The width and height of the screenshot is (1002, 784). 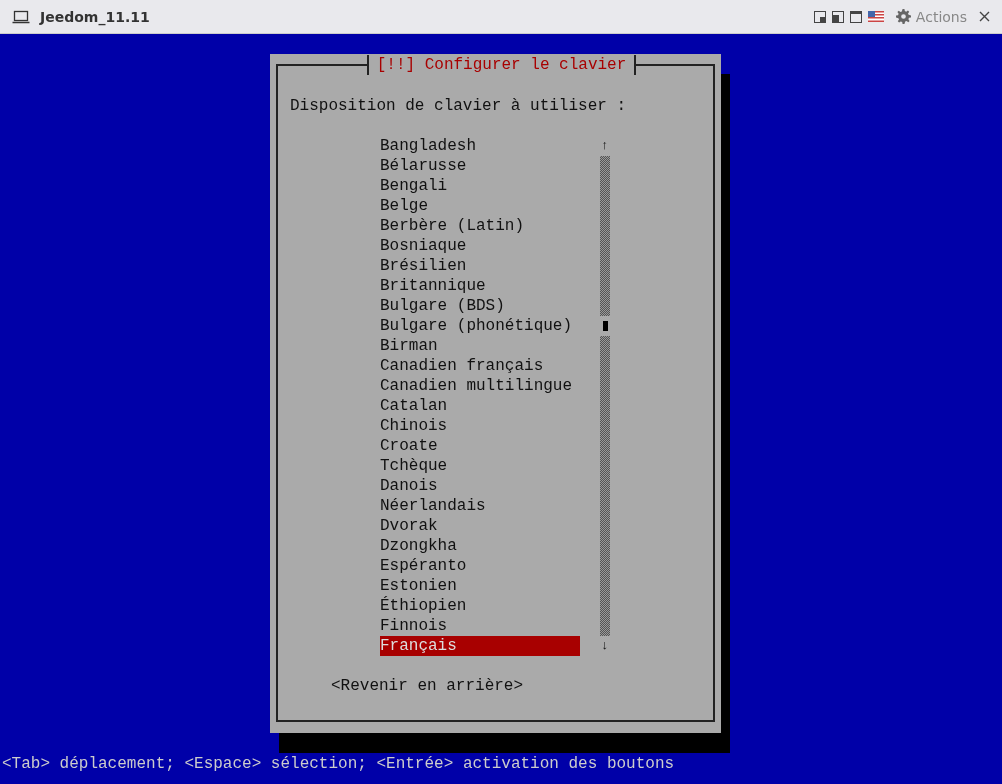 I want to click on list-item: Tchèque, so click(x=480, y=466).